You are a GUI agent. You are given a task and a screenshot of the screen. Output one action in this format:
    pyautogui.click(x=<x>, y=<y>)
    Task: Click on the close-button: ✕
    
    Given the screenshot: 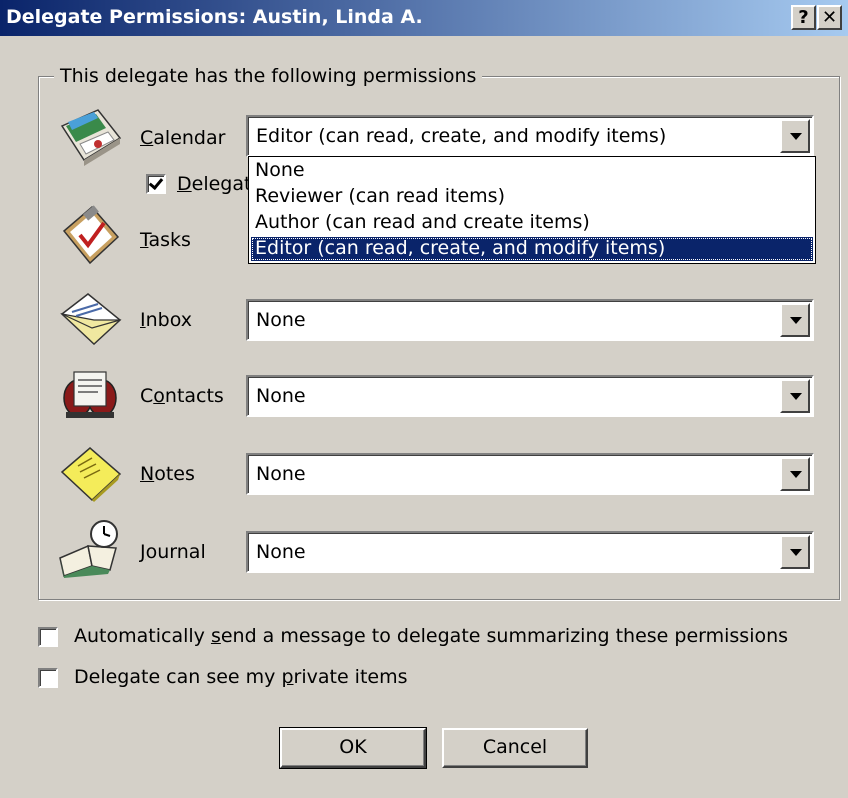 What is the action you would take?
    pyautogui.click(x=829, y=17)
    